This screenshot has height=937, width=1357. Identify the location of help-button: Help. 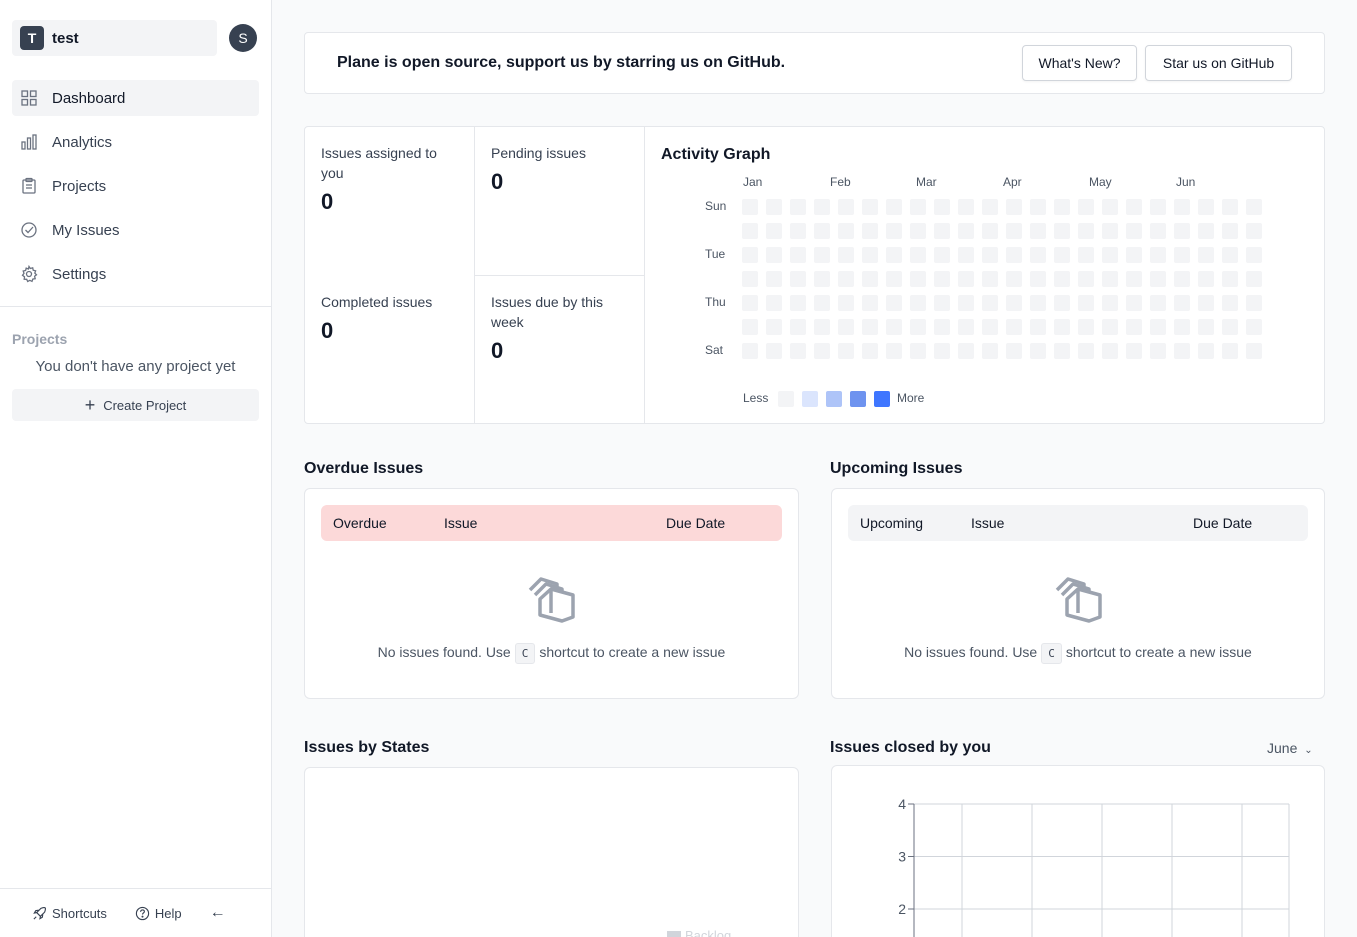
(158, 913).